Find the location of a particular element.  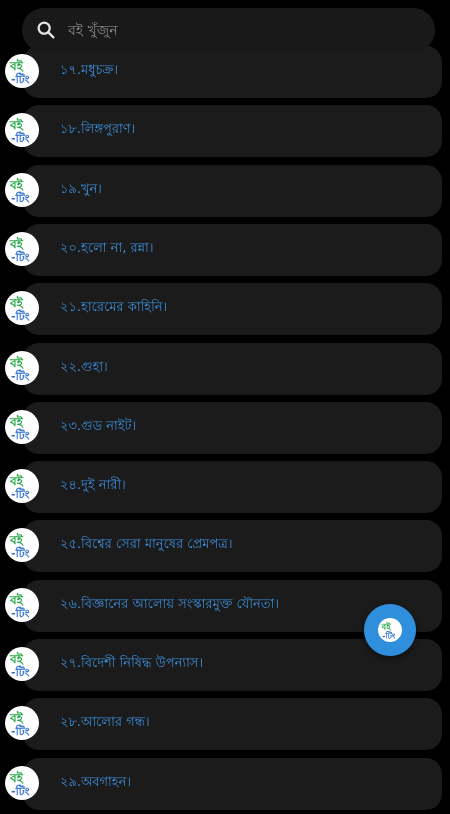

list-item: বই -টিং ২৮.আলোর গন্ধ। is located at coordinates (225, 724).